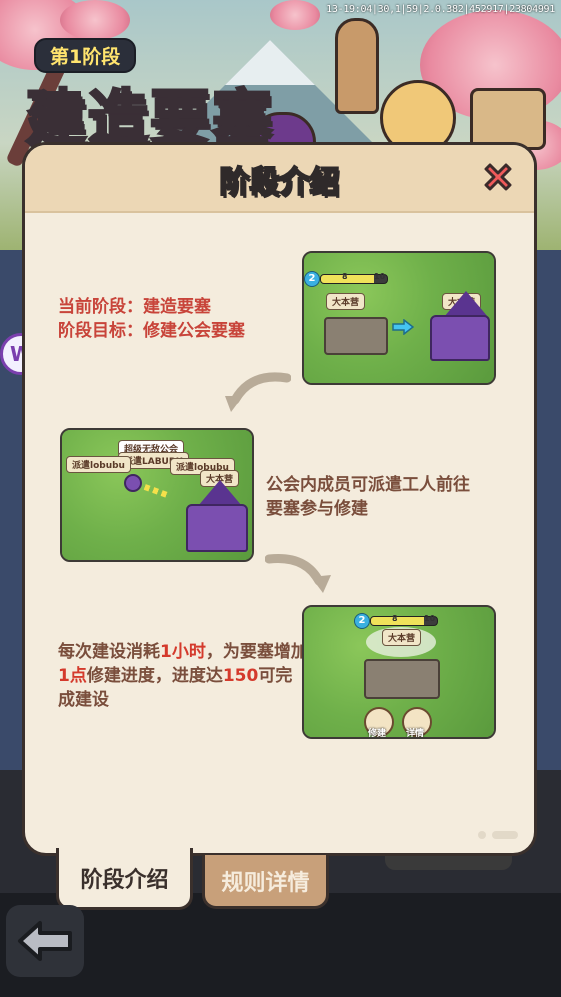 This screenshot has height=997, width=561. I want to click on dispatch-tag-a: 派遣lobubu, so click(98, 464).